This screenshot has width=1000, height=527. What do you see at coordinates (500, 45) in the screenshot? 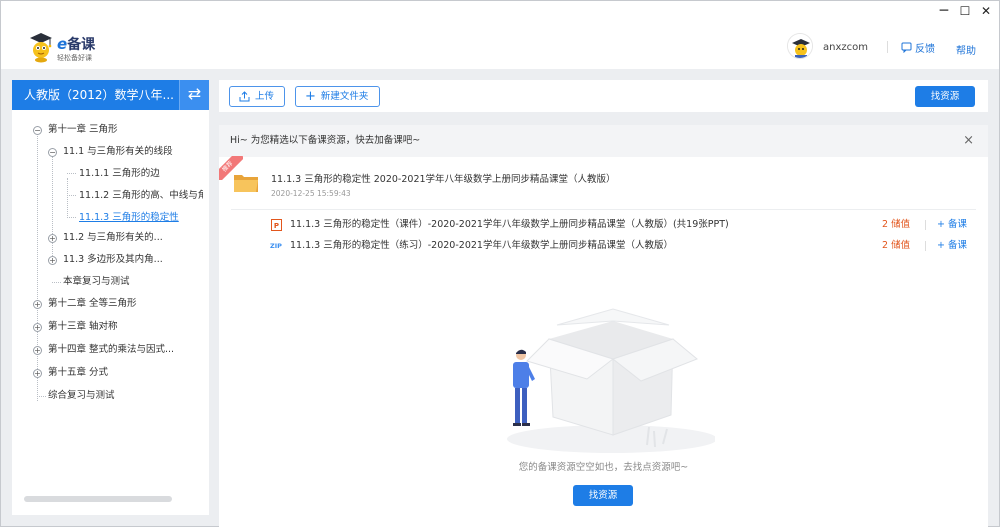
I see `app-header: e备课 轻松备好课 anxzcom 反馈 帮助` at bounding box center [500, 45].